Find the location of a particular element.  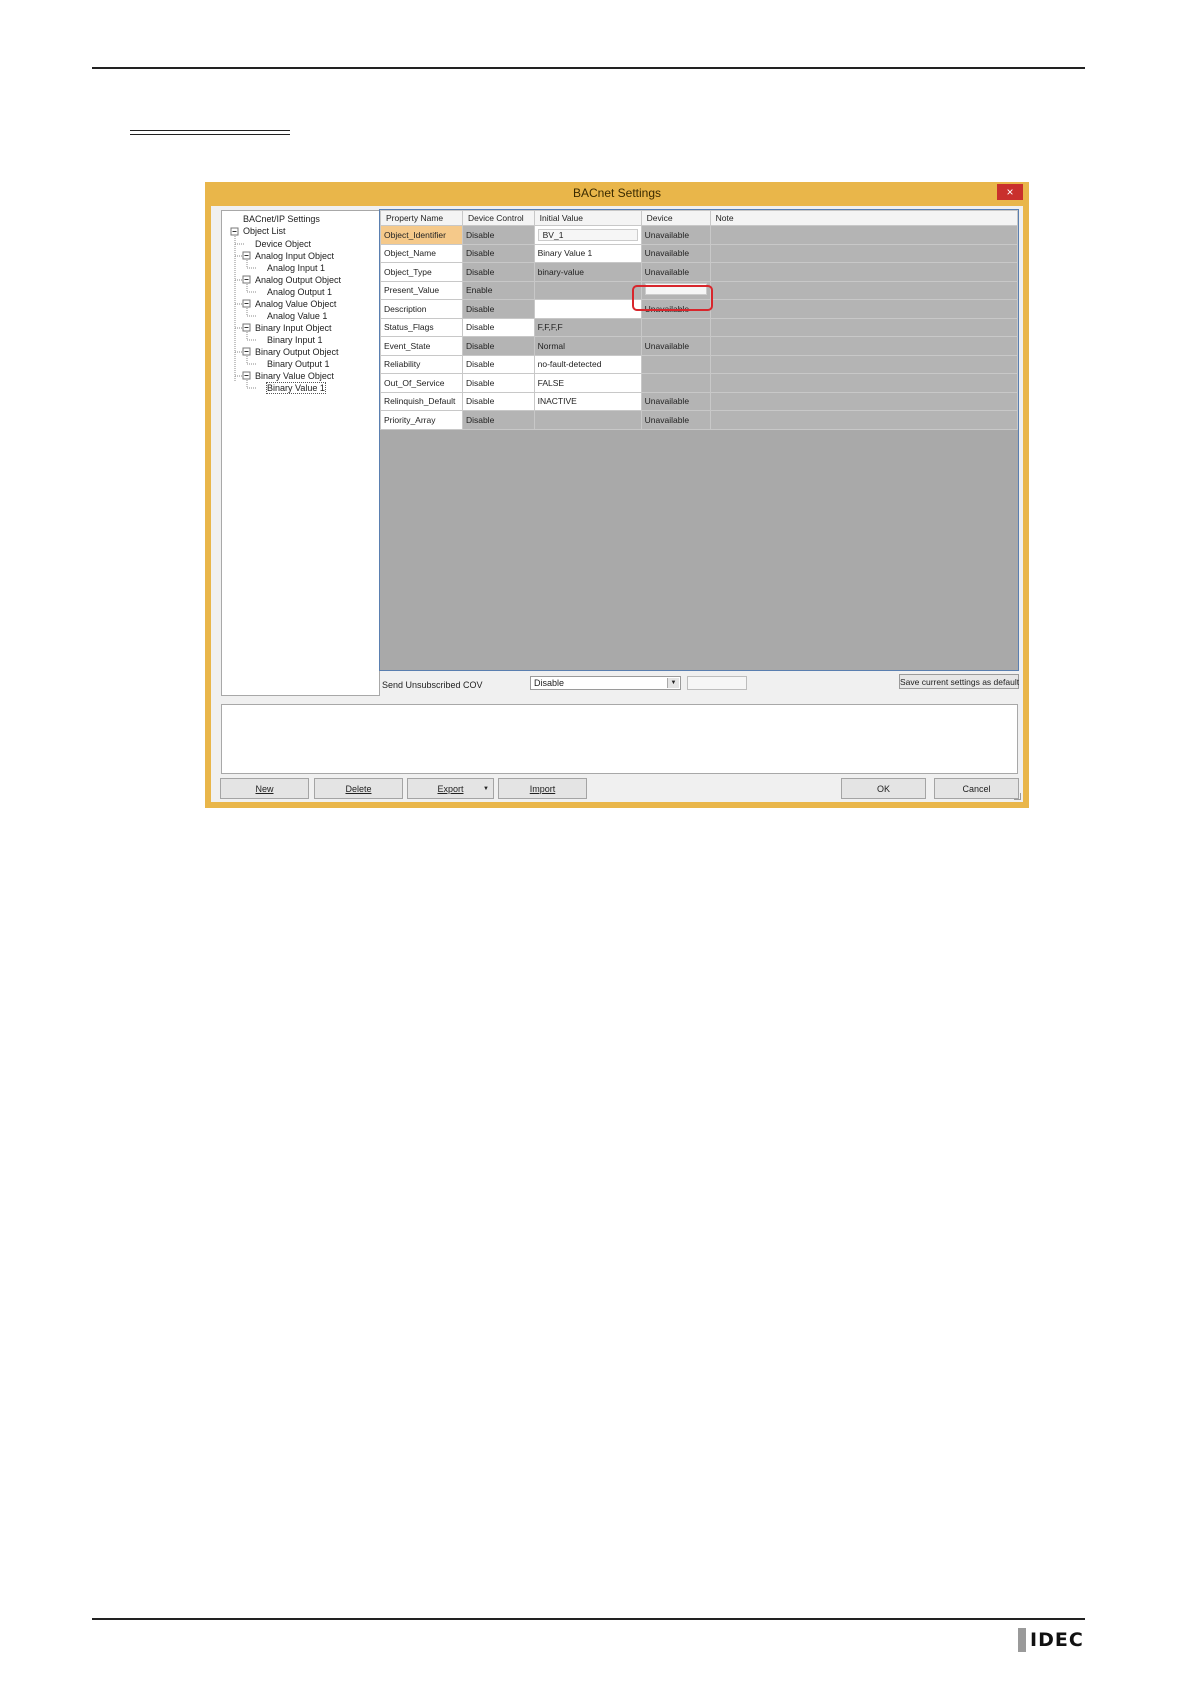

cell-property-name: Object_Name is located at coordinates (421, 253).